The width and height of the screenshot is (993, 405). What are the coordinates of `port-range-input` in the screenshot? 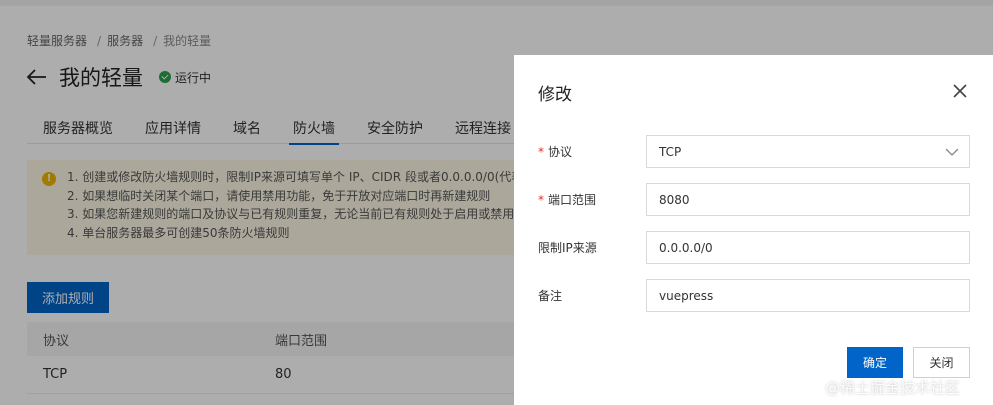 It's located at (808, 199).